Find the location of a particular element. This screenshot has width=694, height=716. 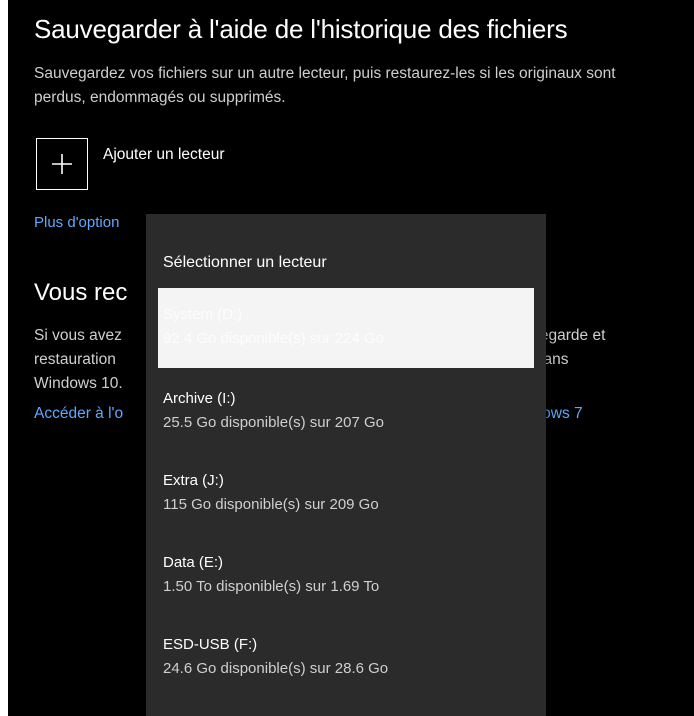

drive-name: Extra (J:) is located at coordinates (193, 480).